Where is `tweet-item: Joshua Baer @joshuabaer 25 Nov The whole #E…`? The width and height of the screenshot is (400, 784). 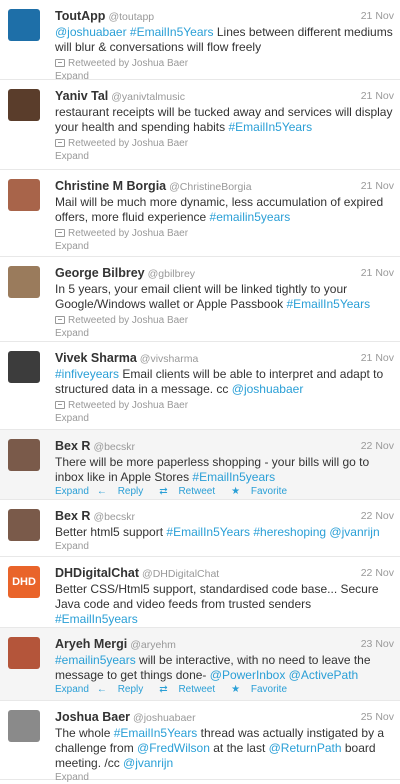 tweet-item: Joshua Baer @joshuabaer 25 Nov The whole #E… is located at coordinates (200, 742).